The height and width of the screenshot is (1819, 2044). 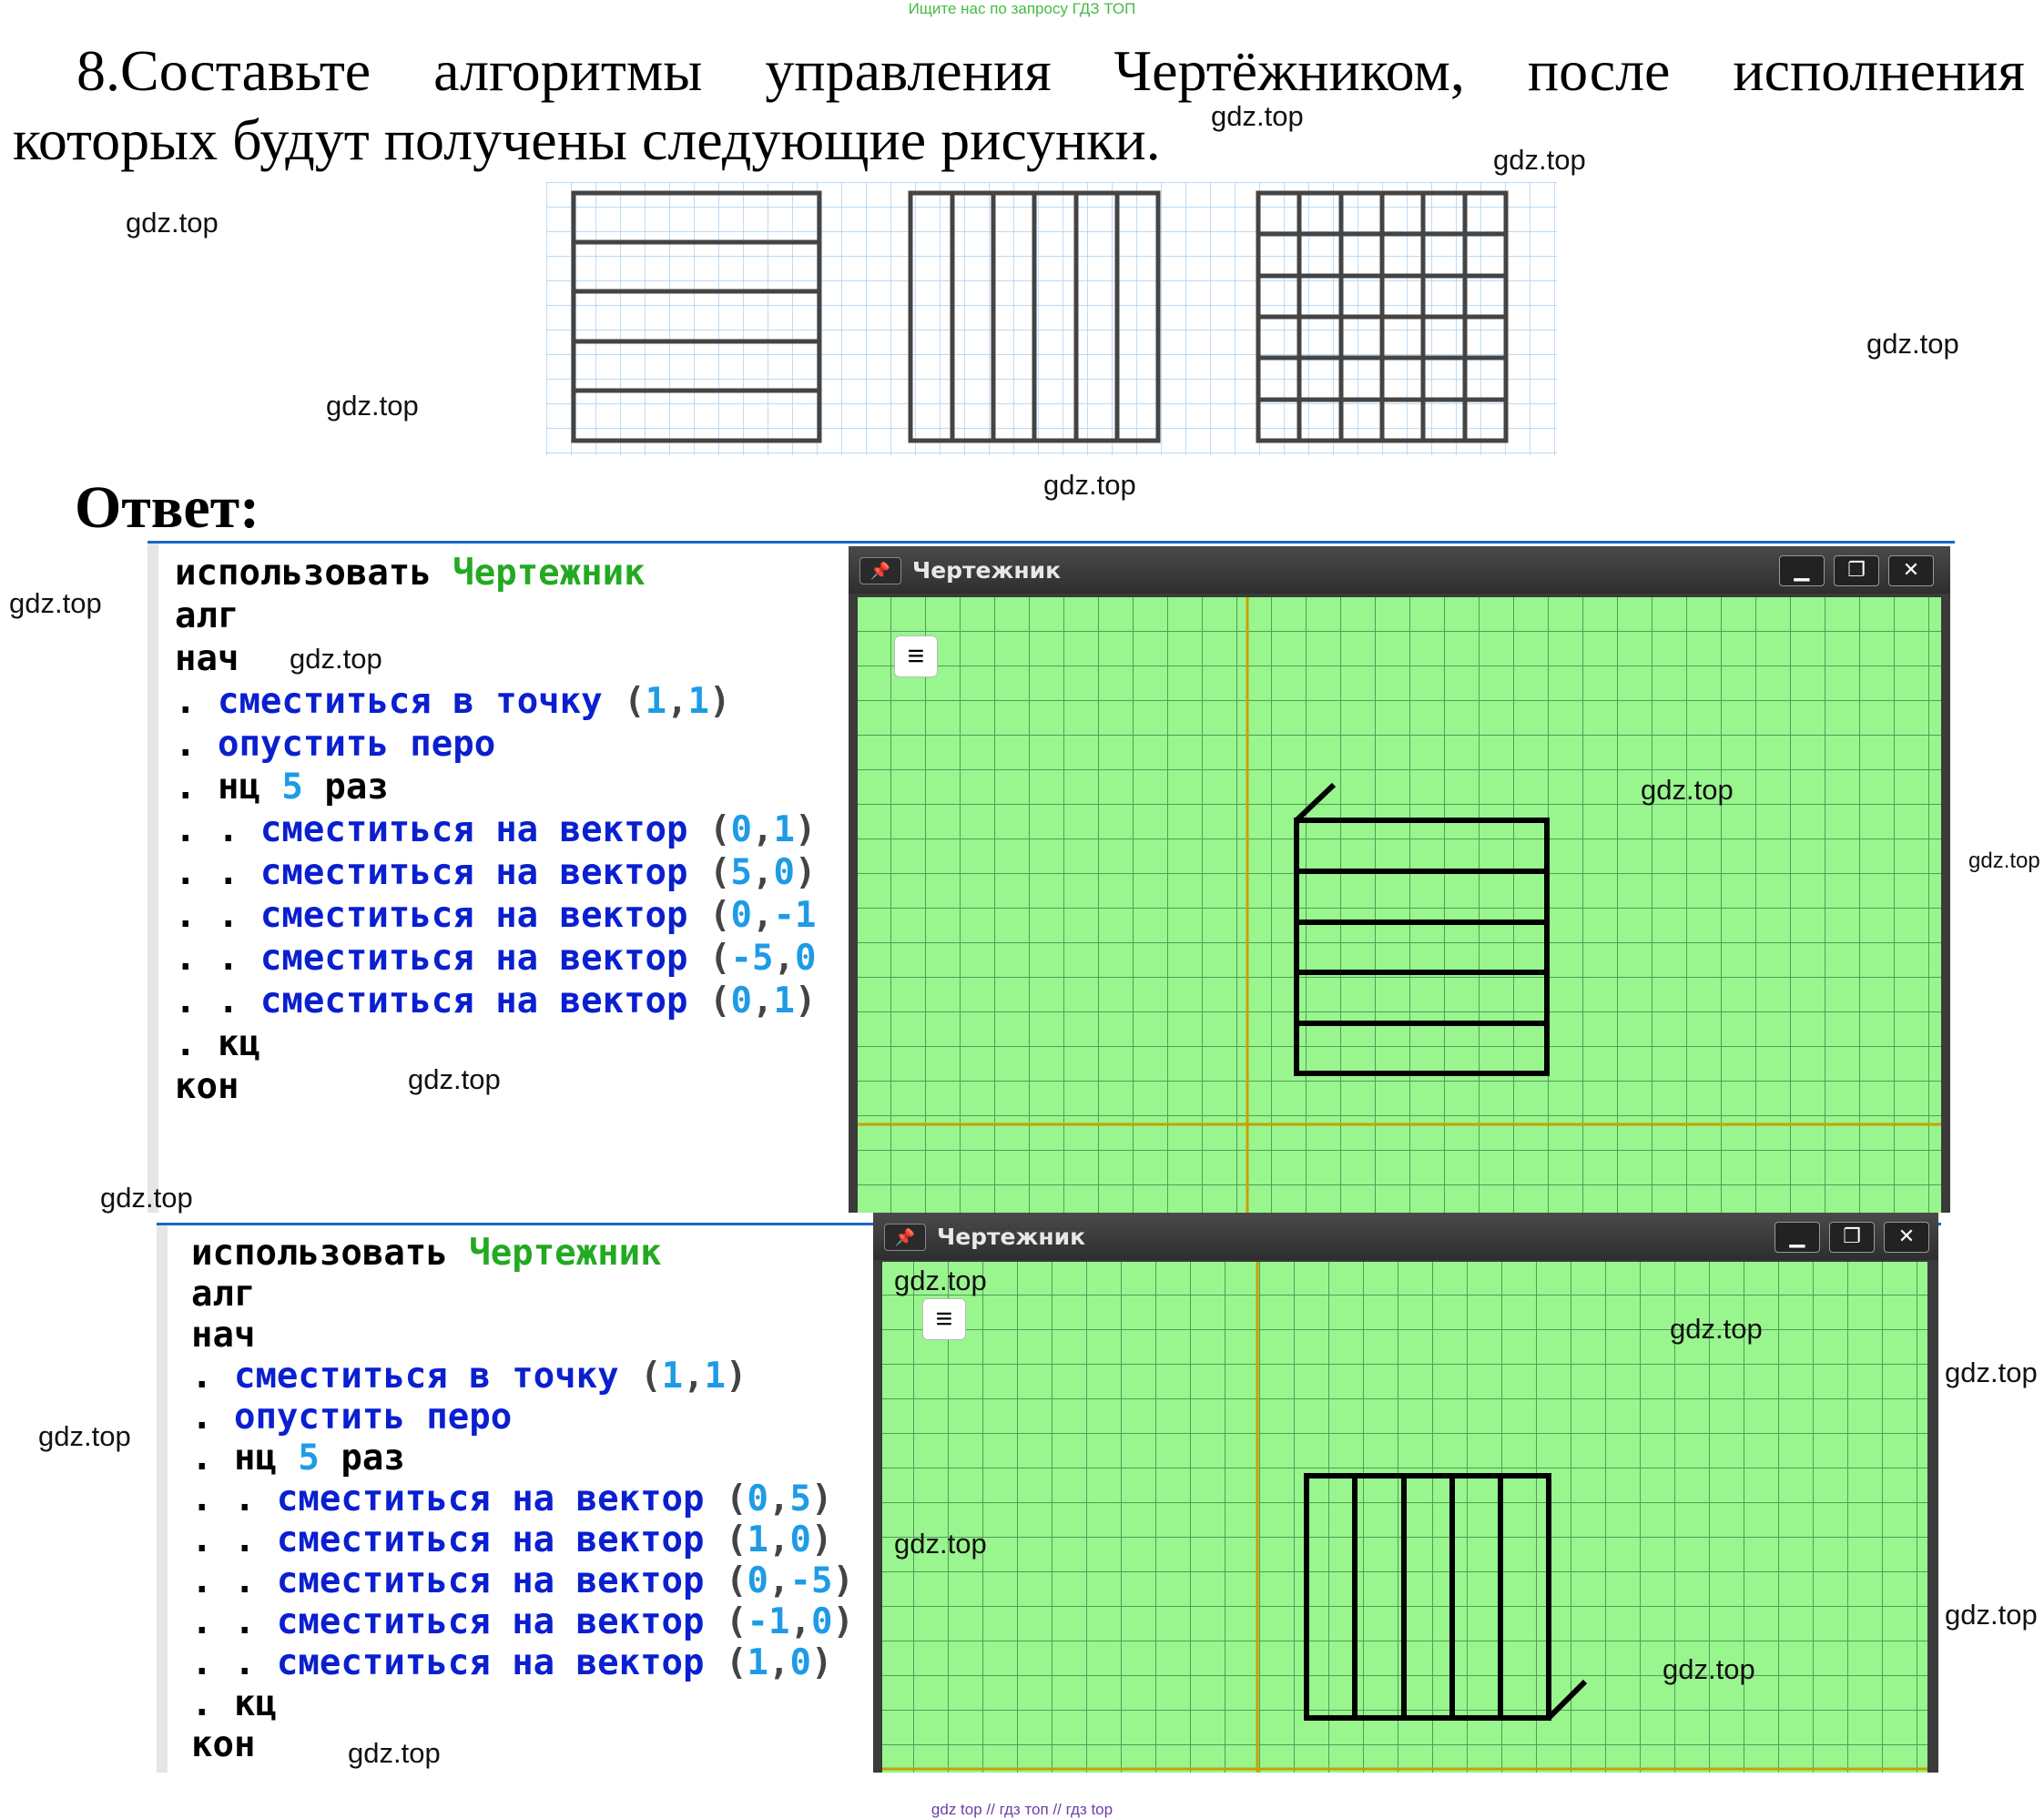 What do you see at coordinates (266, 1458) in the screenshot?
I see `code-token: нц` at bounding box center [266, 1458].